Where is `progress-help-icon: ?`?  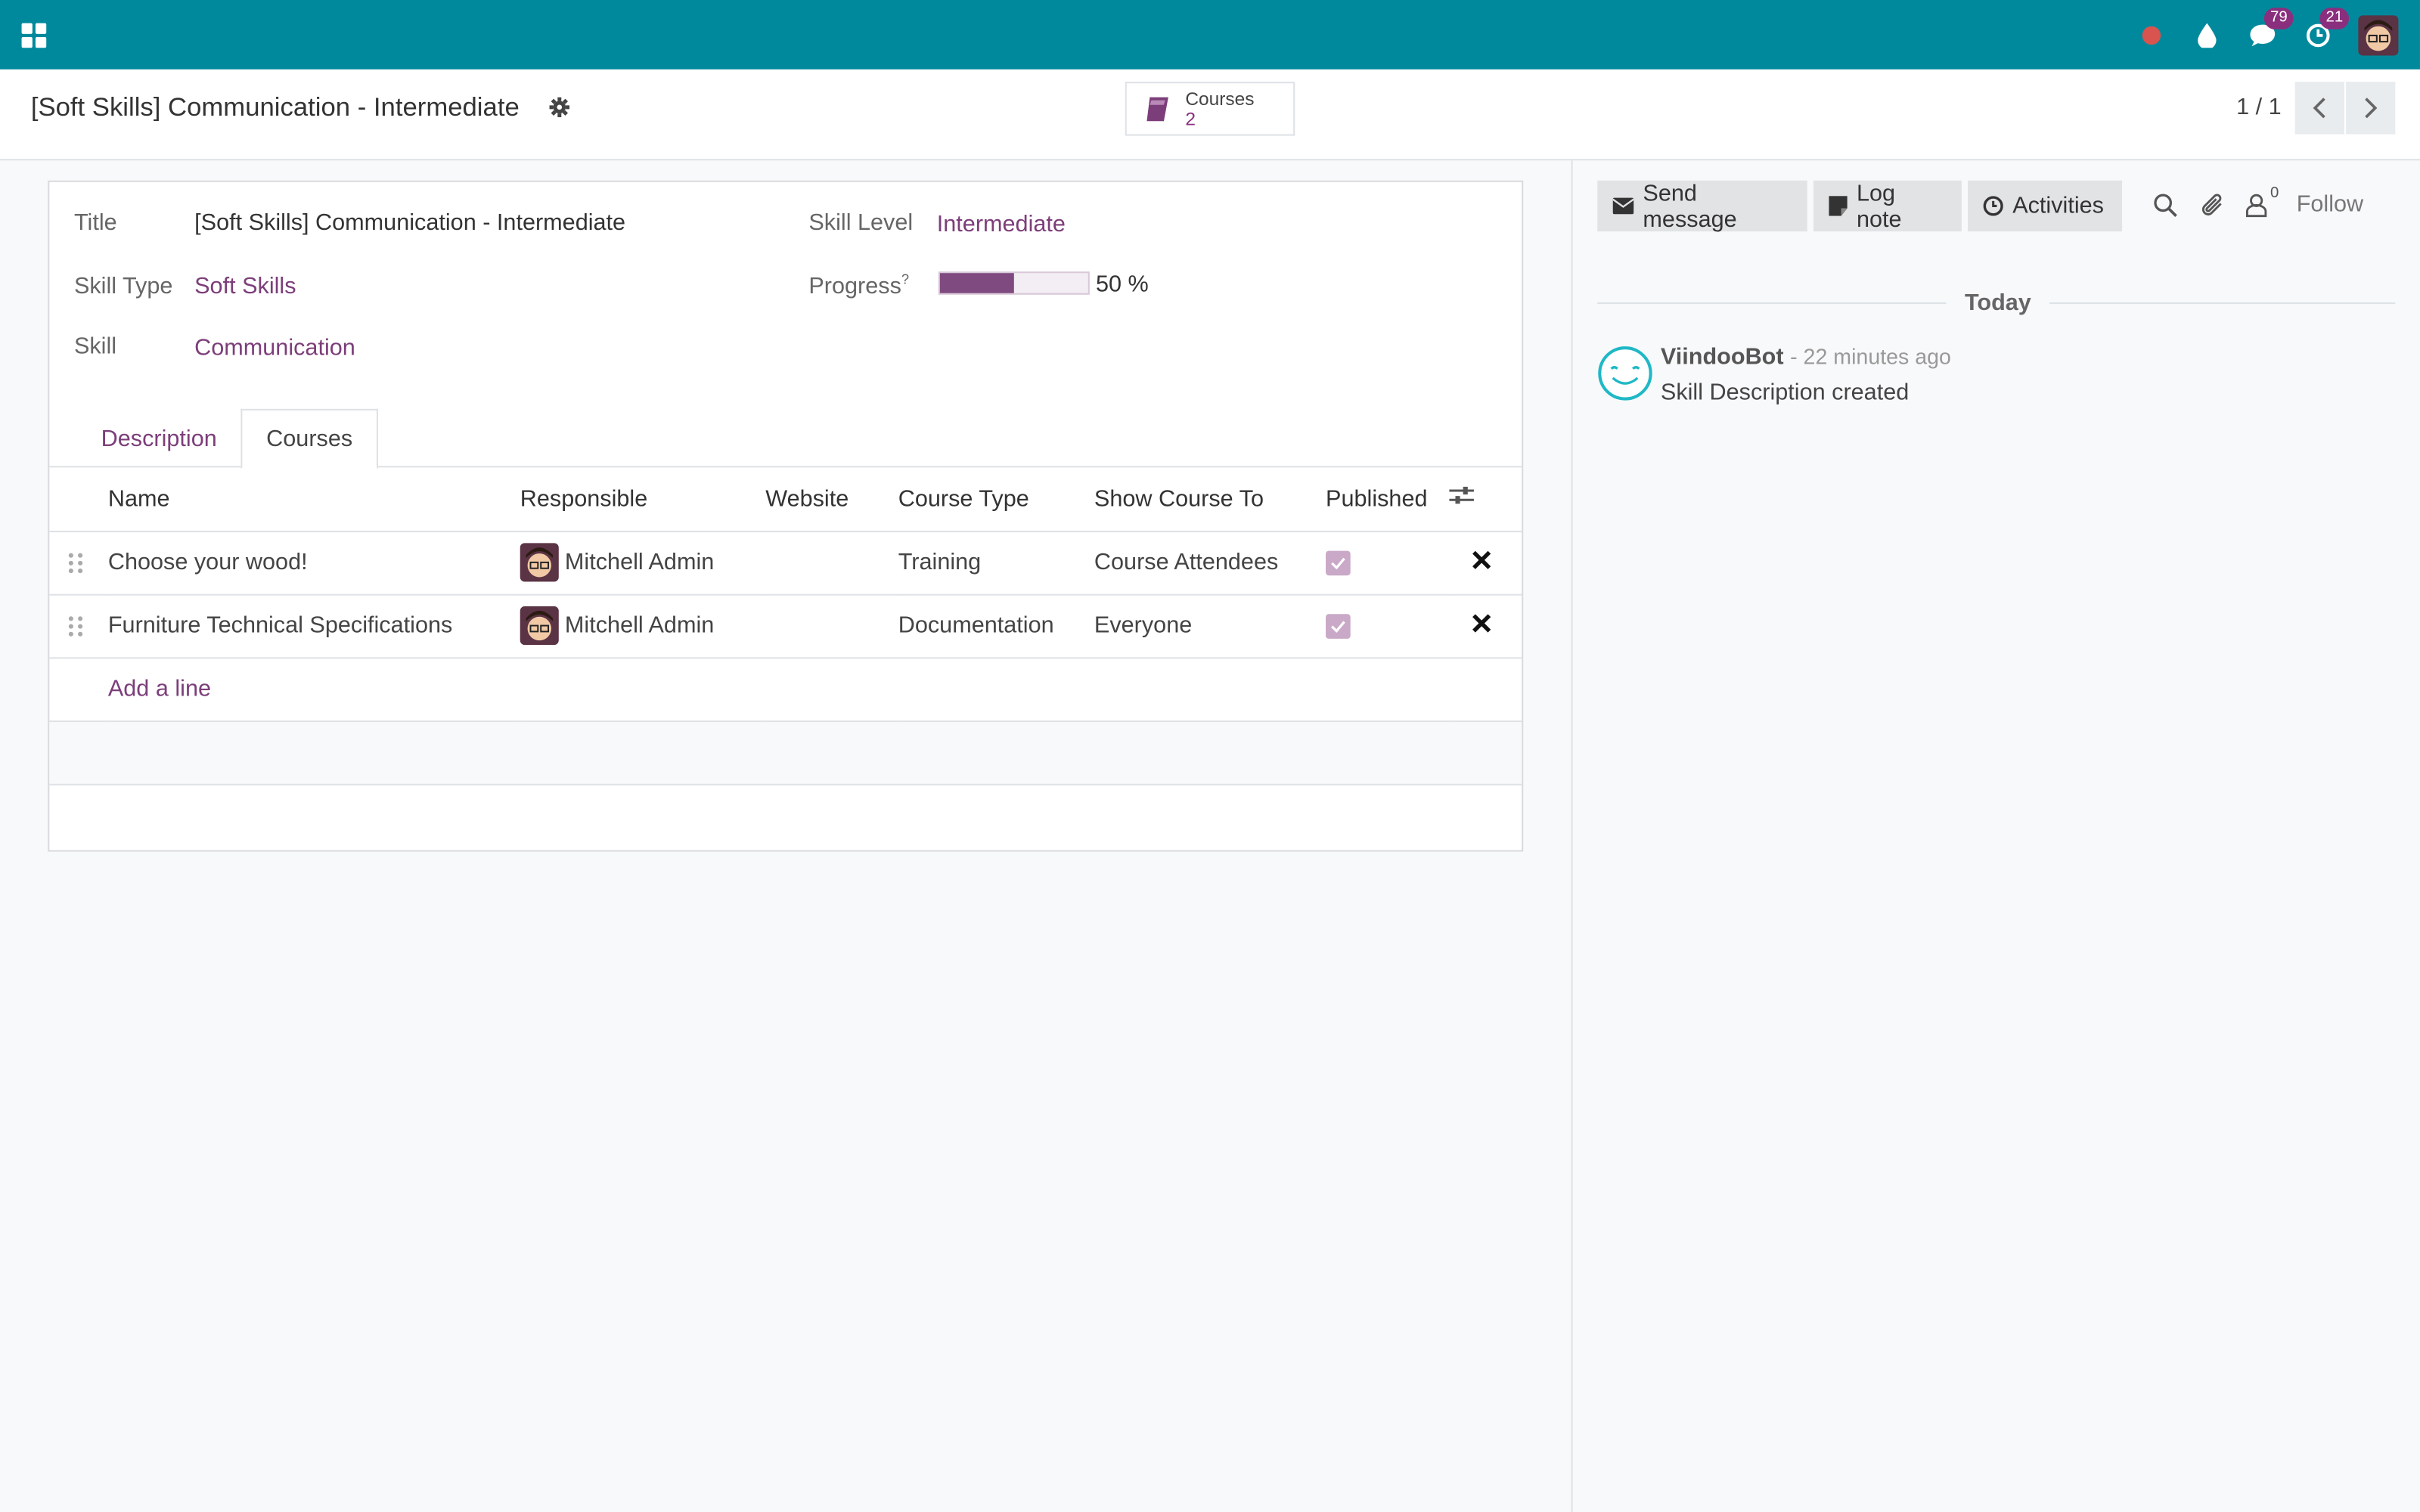
progress-help-icon: ? is located at coordinates (905, 279).